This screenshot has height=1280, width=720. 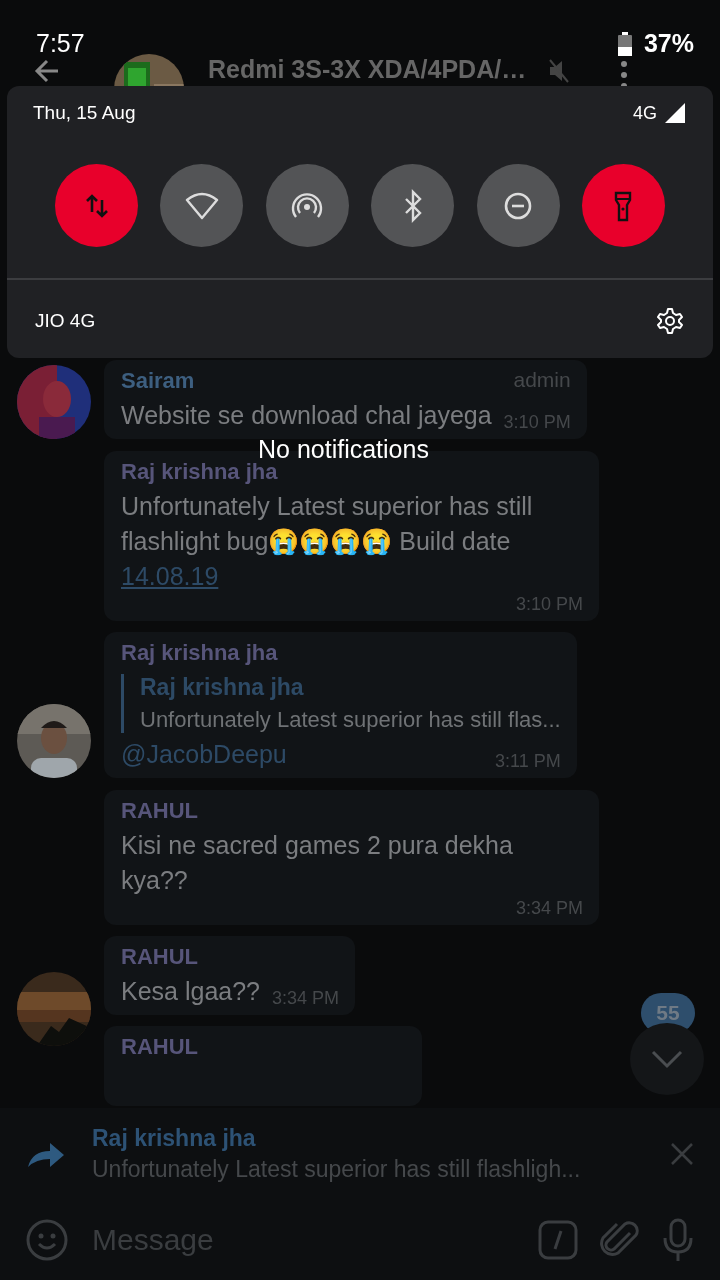 What do you see at coordinates (306, 415) in the screenshot?
I see `message-text: Website se download chal jayega` at bounding box center [306, 415].